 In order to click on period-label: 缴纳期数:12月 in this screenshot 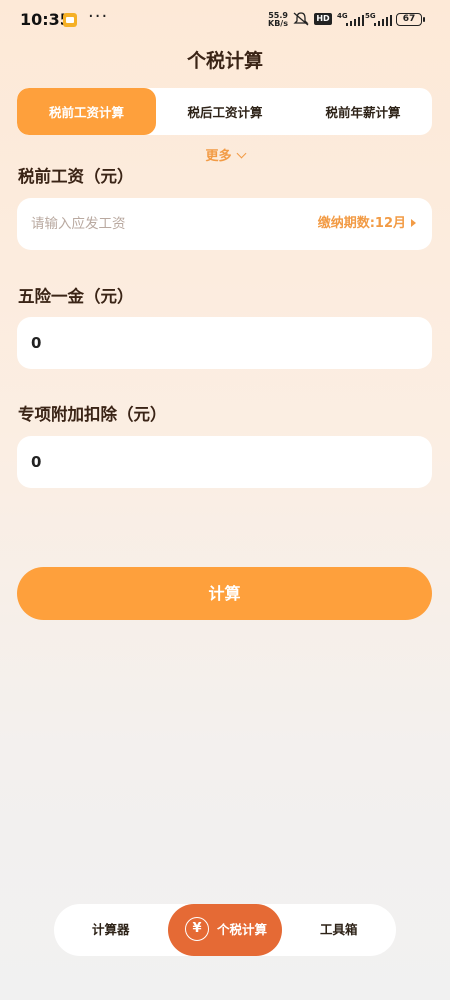, I will do `click(361, 223)`.